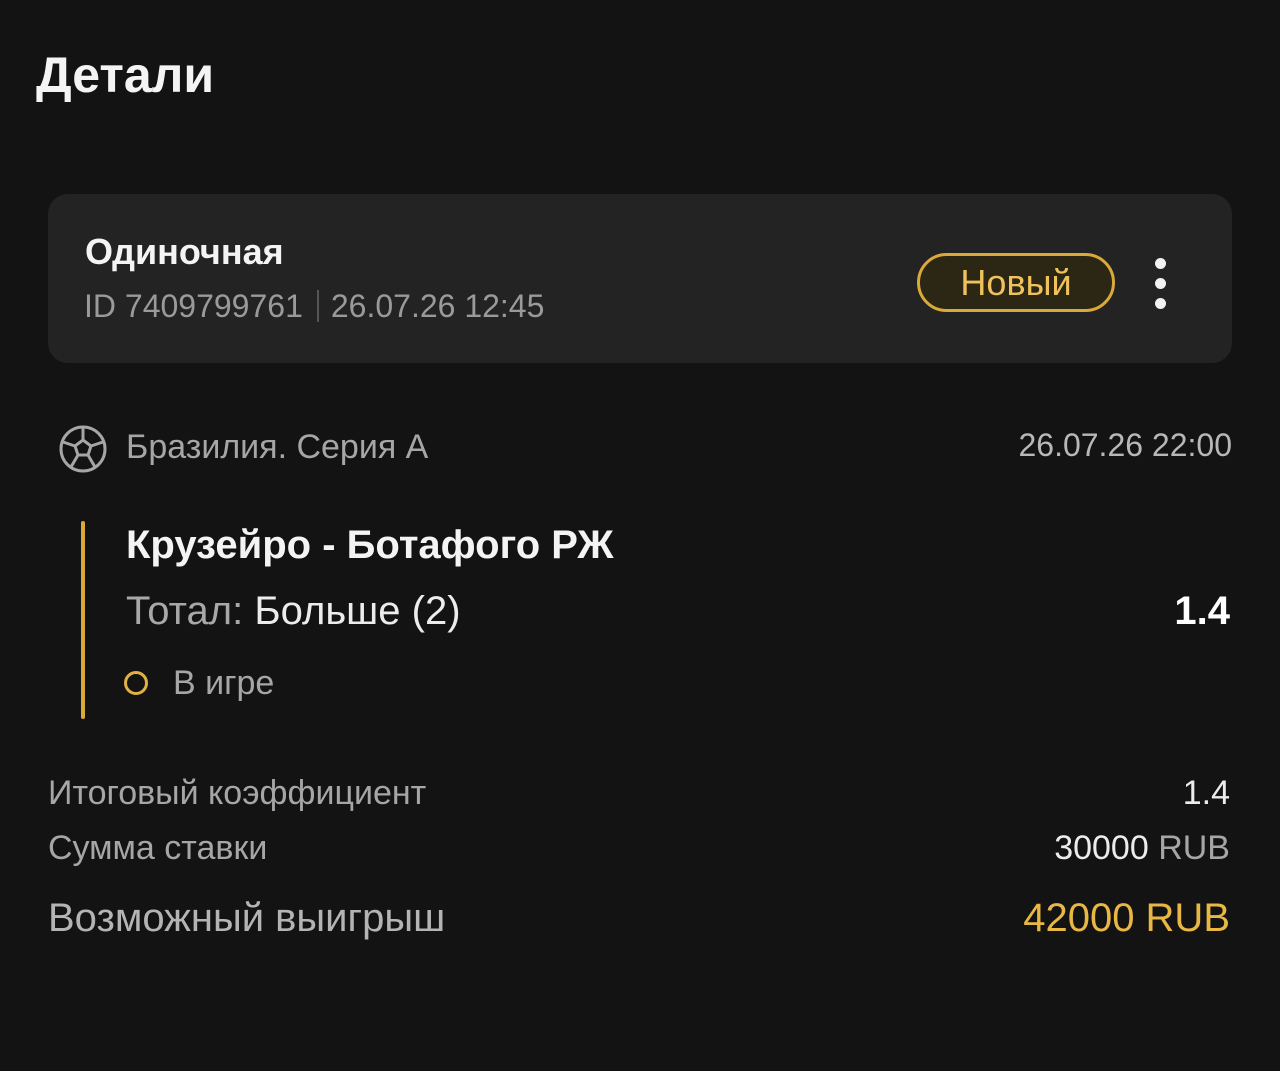  What do you see at coordinates (1202, 611) in the screenshot?
I see `selection-odds: 1.4` at bounding box center [1202, 611].